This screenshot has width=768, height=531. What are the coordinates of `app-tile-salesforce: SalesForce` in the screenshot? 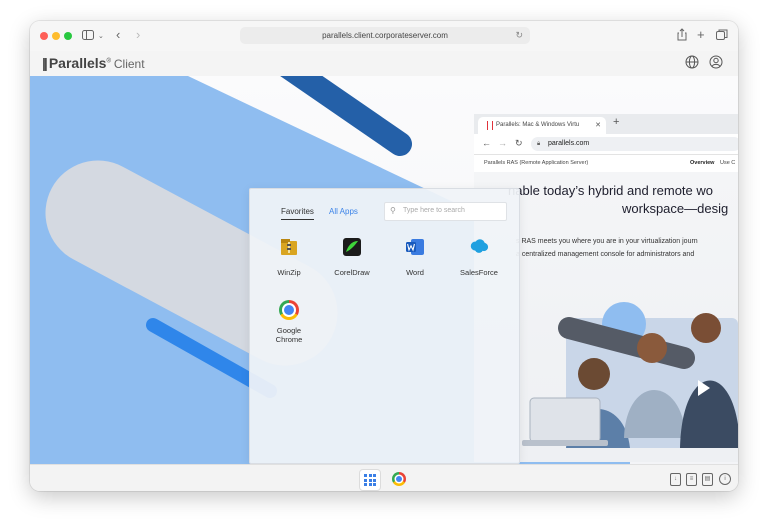 It's located at (479, 257).